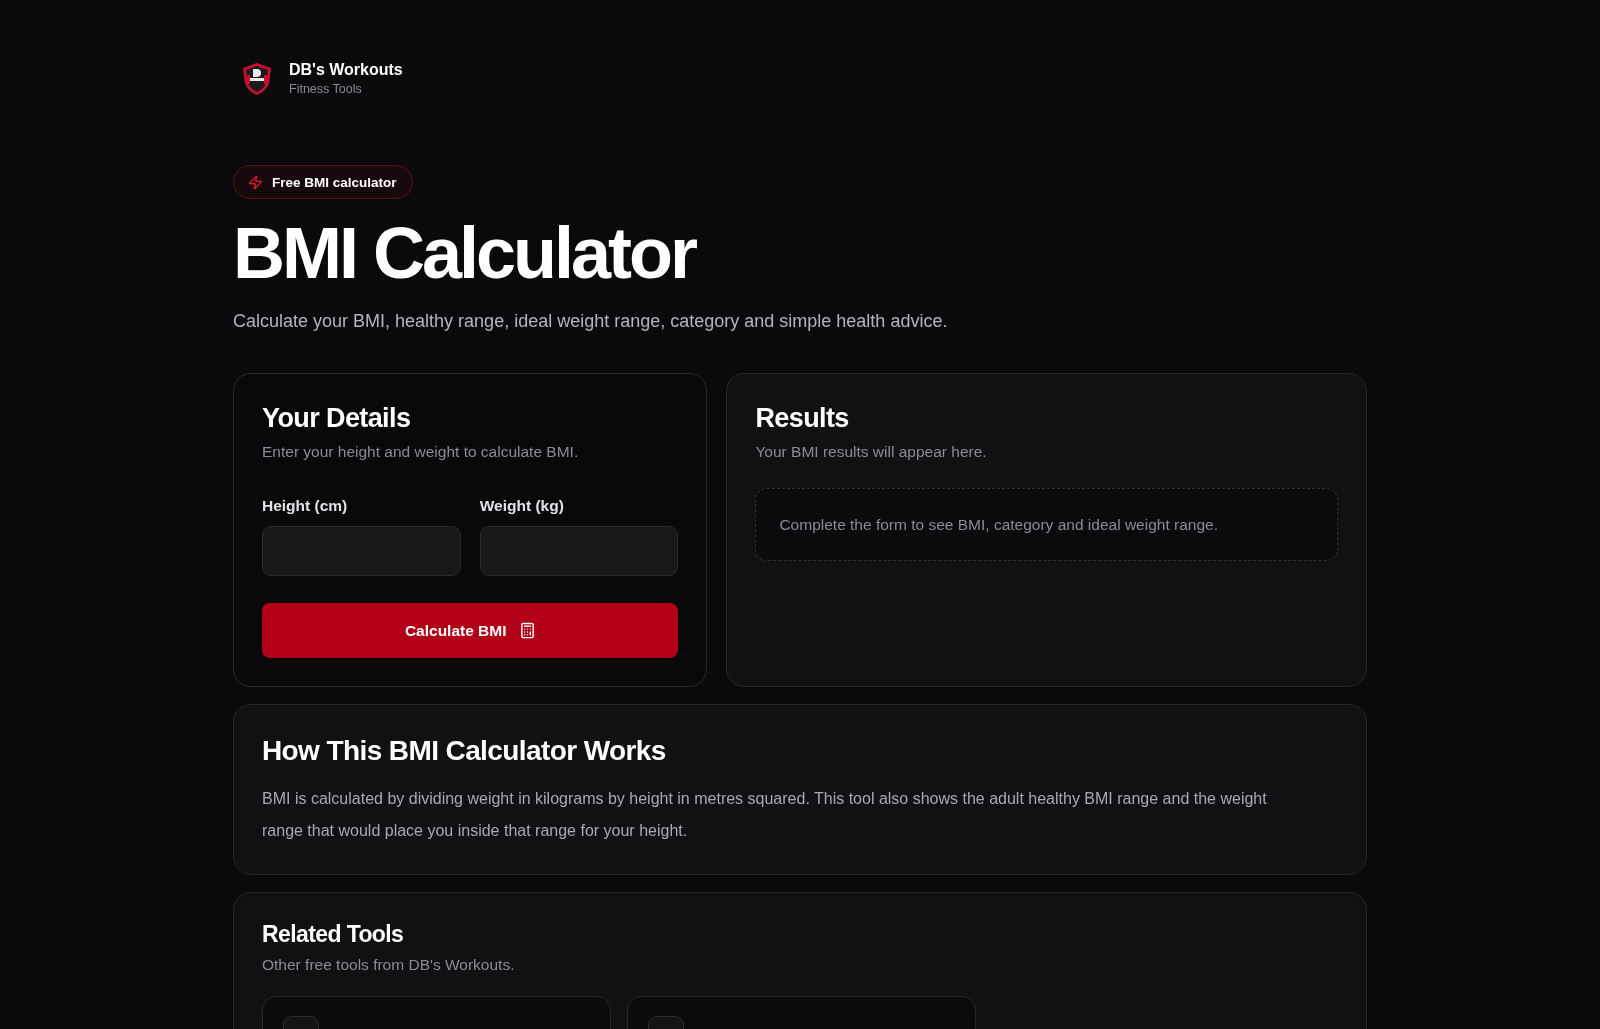 The width and height of the screenshot is (1600, 1029). What do you see at coordinates (257, 79) in the screenshot?
I see `shield-logo-icon` at bounding box center [257, 79].